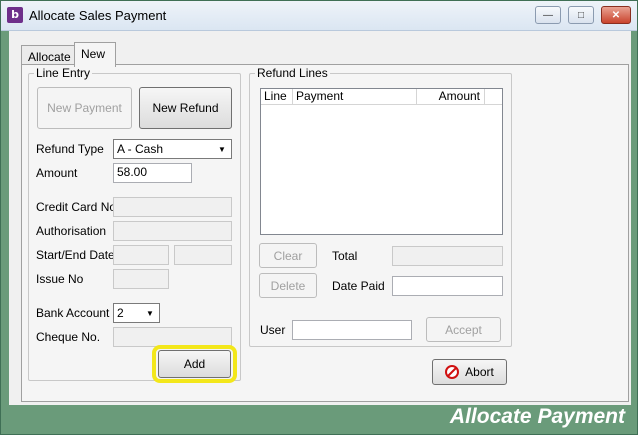 The width and height of the screenshot is (638, 435). What do you see at coordinates (15, 15) in the screenshot?
I see `app-icon: b` at bounding box center [15, 15].